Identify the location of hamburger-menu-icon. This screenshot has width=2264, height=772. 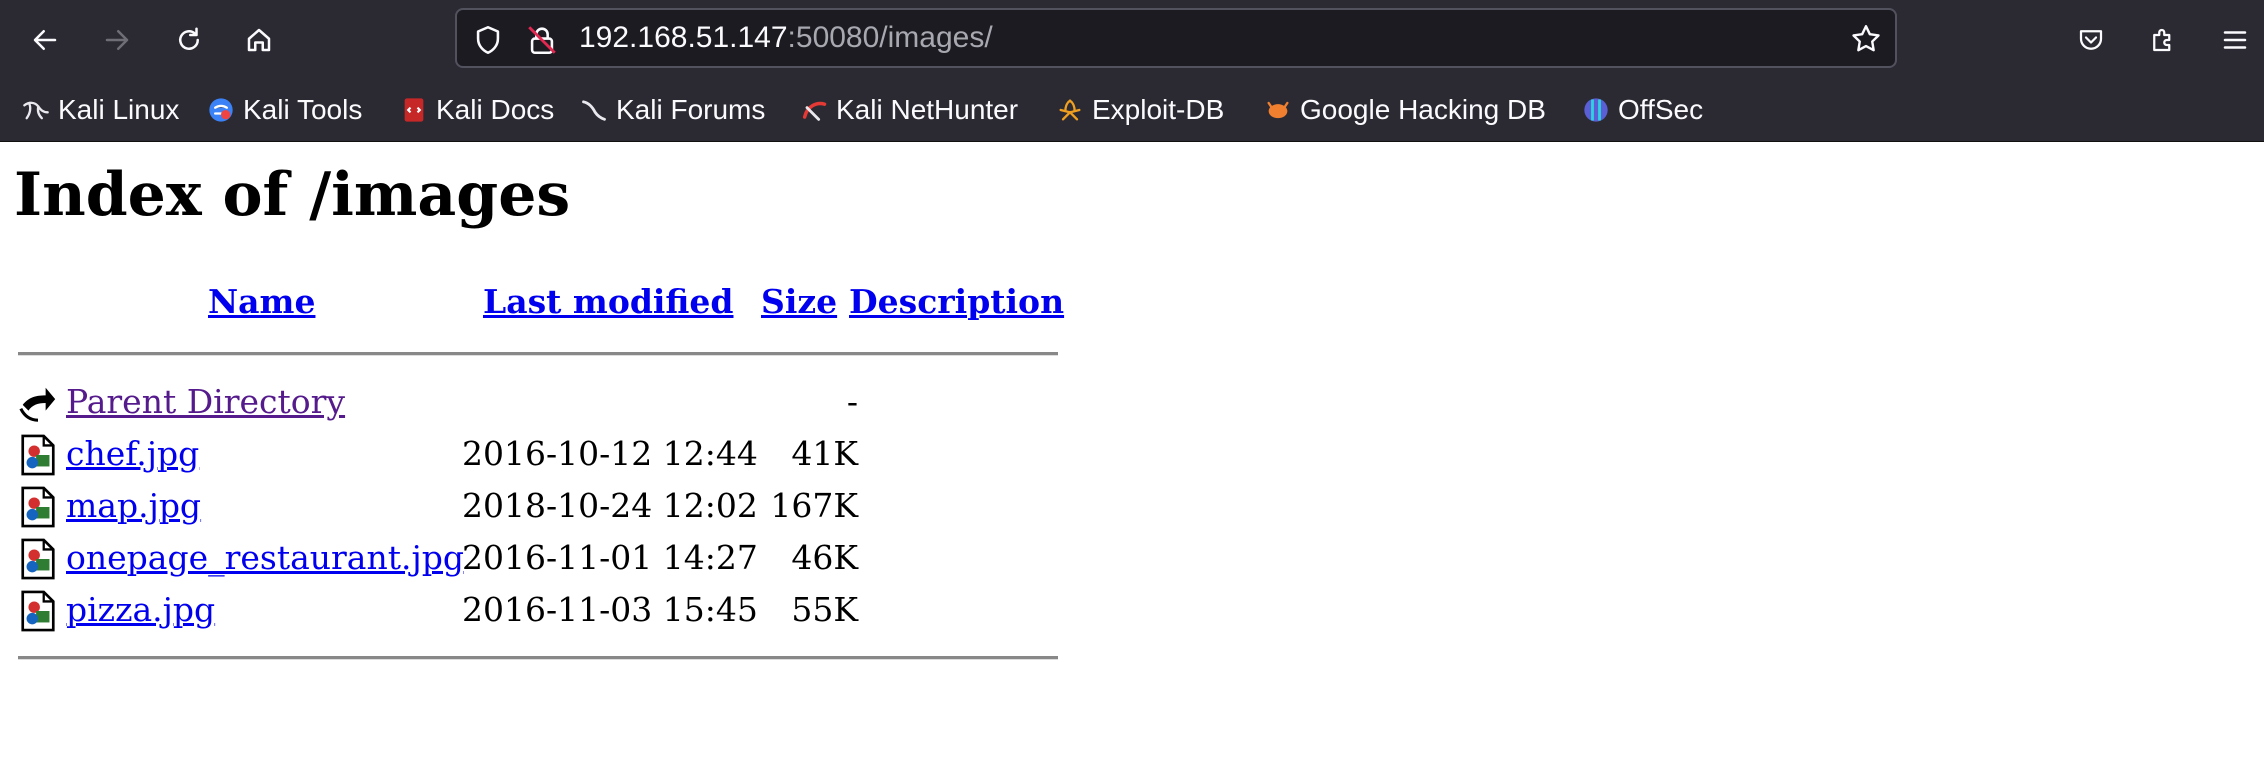
(2235, 40).